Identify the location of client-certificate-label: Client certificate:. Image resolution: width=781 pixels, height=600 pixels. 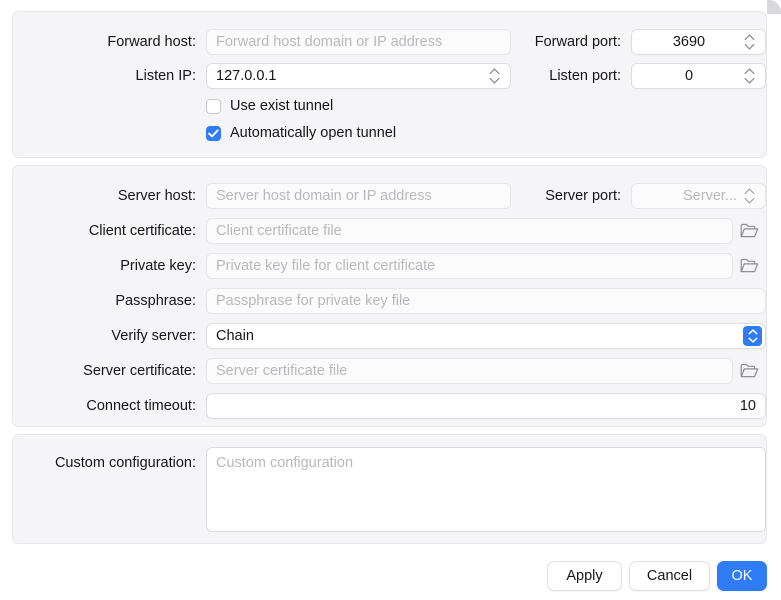
(142, 231).